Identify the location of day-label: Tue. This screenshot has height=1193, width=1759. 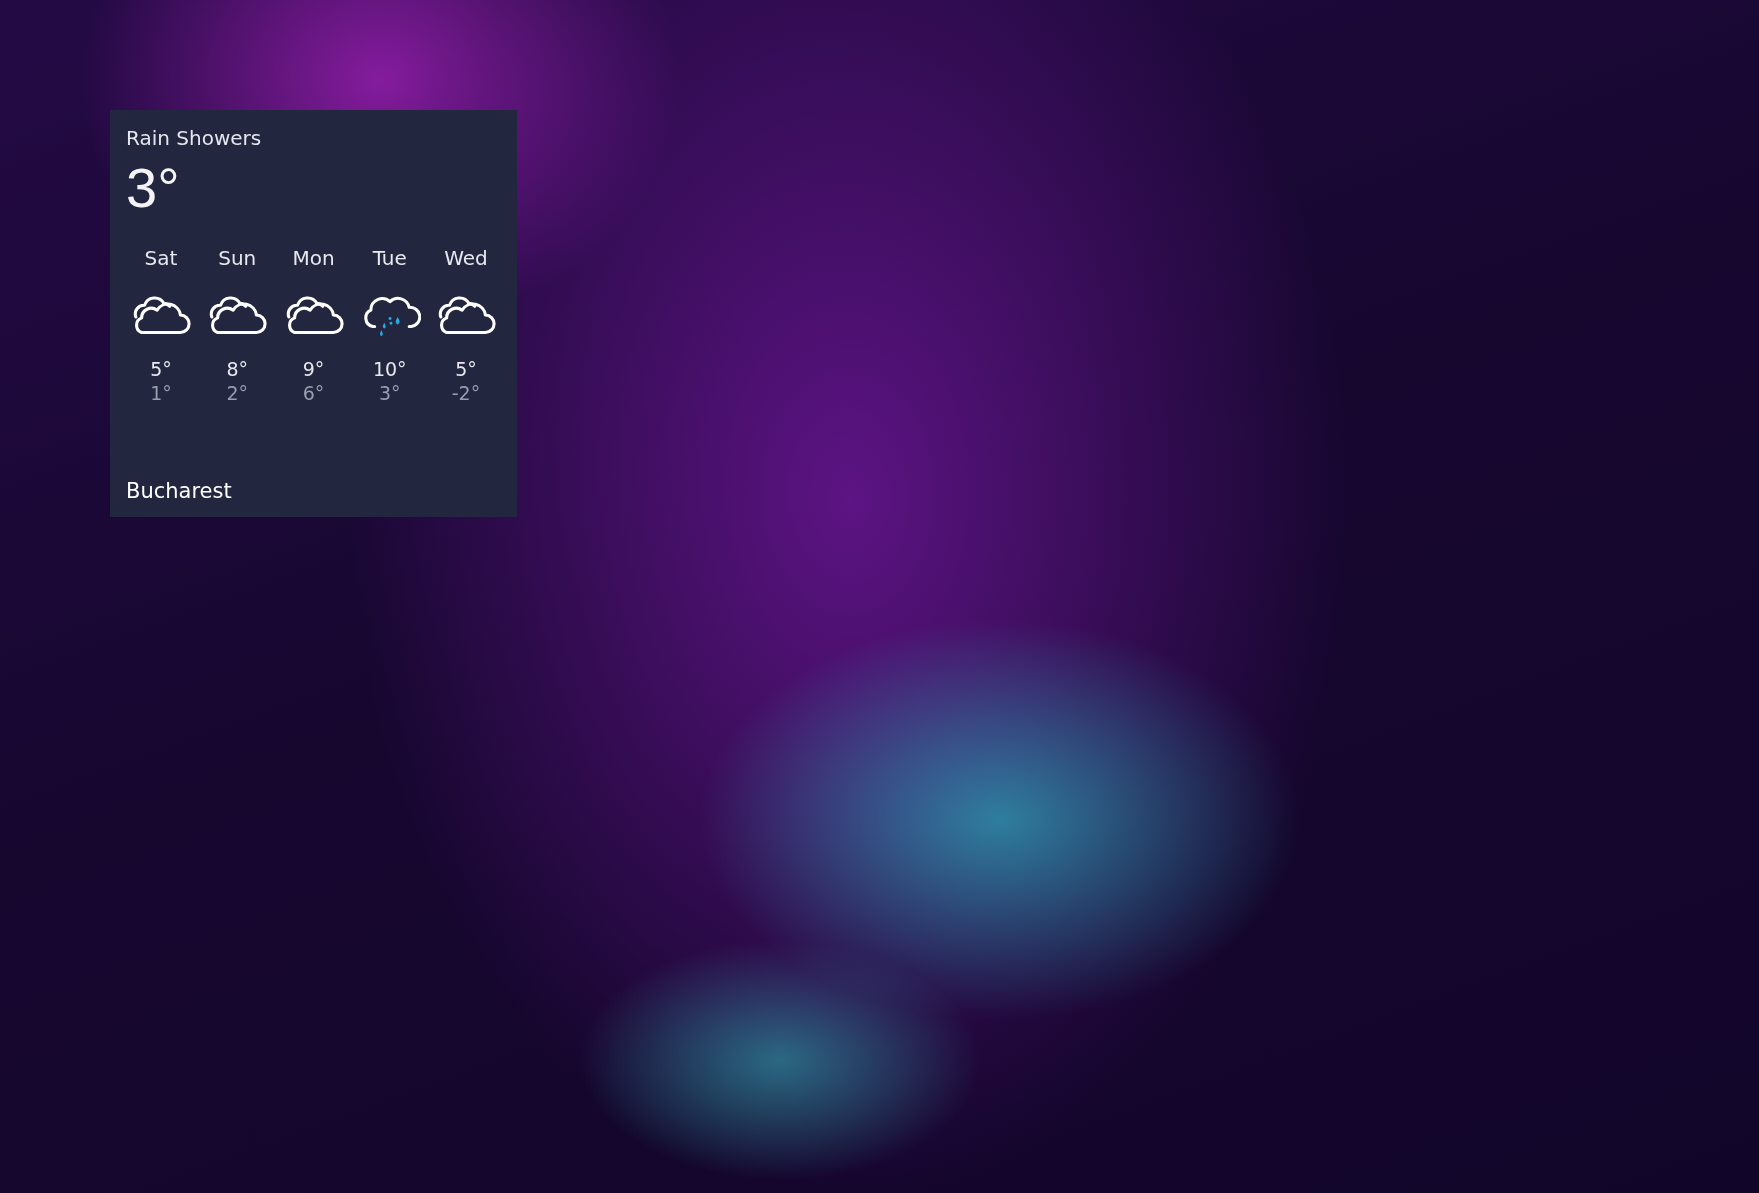
(389, 258).